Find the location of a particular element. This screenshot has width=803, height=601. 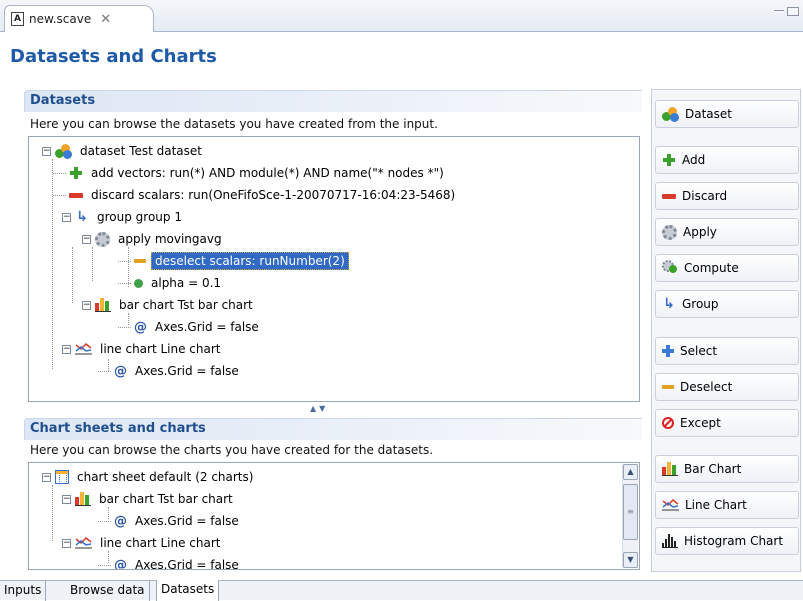

close-icon: ✕ is located at coordinates (105, 19).